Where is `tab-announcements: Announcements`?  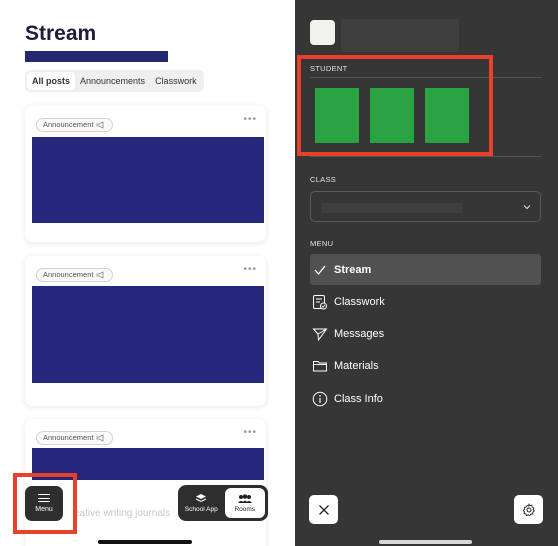
tab-announcements: Announcements is located at coordinates (112, 81).